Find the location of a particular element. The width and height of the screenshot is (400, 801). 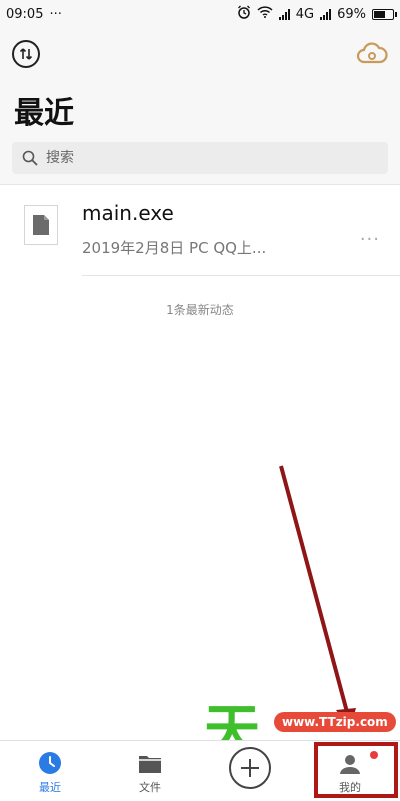

clock-icon is located at coordinates (50, 763).